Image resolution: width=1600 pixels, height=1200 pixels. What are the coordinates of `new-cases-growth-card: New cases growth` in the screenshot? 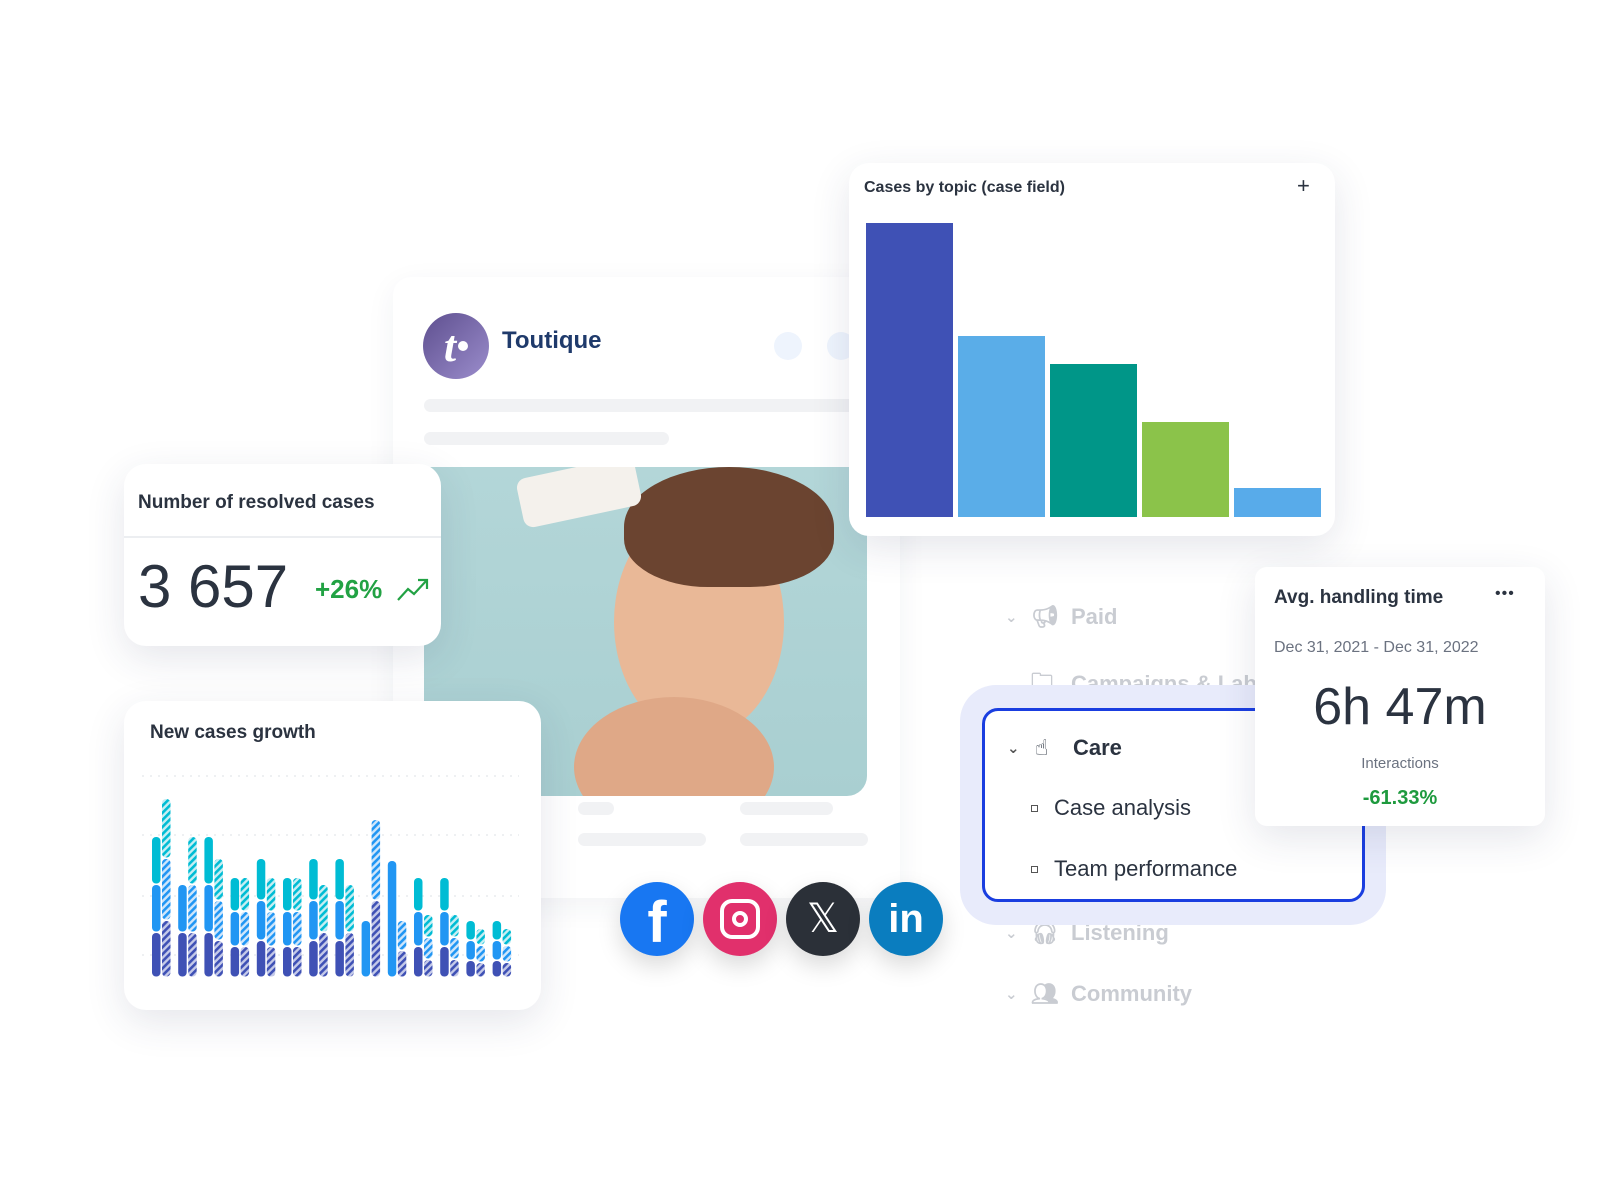 It's located at (332, 855).